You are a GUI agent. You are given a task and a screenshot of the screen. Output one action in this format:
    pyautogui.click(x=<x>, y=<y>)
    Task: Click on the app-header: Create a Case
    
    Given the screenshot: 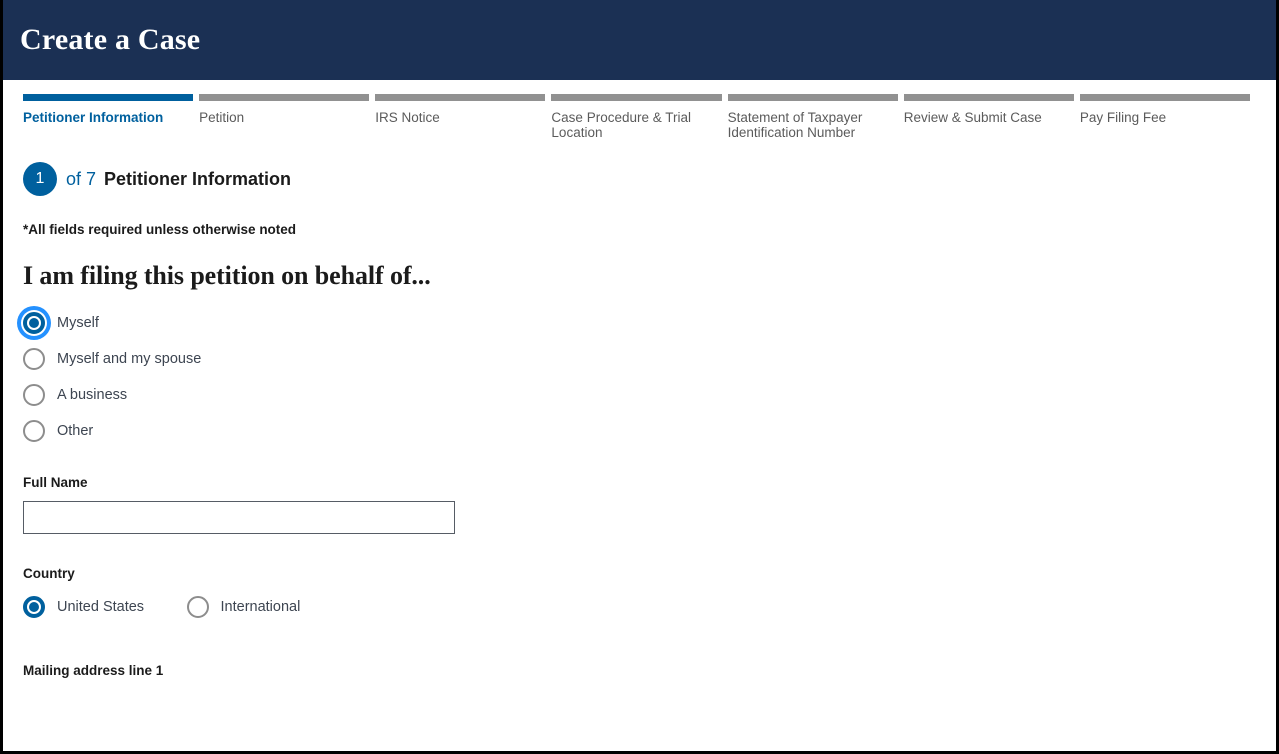 What is the action you would take?
    pyautogui.click(x=639, y=40)
    